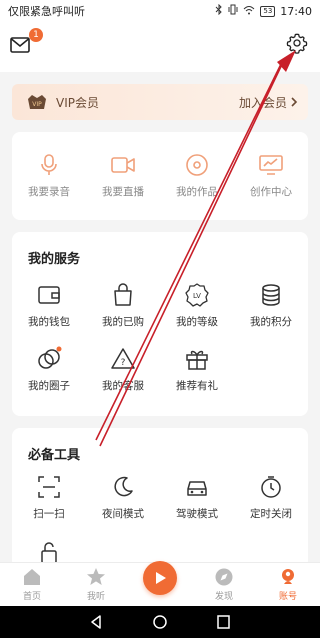 The image size is (320, 638). What do you see at coordinates (49, 487) in the screenshot?
I see `scan-icon` at bounding box center [49, 487].